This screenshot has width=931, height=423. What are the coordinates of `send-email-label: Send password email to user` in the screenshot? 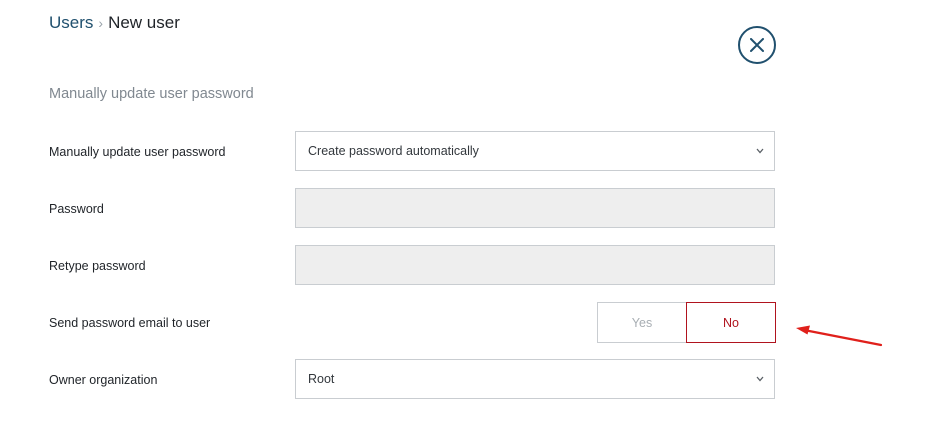 It's located at (130, 323).